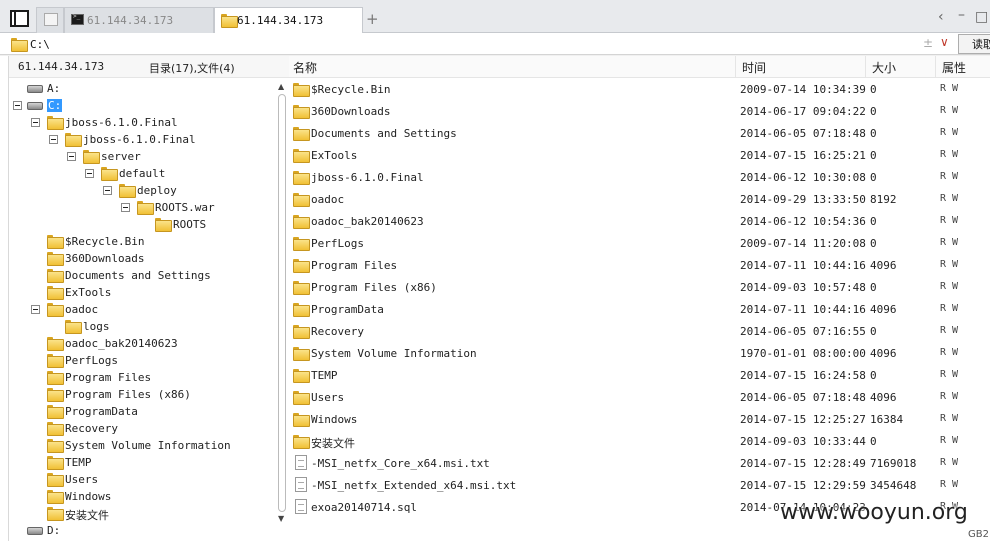  I want to click on file-time: 2014-06-17 09:04:22, so click(803, 111).